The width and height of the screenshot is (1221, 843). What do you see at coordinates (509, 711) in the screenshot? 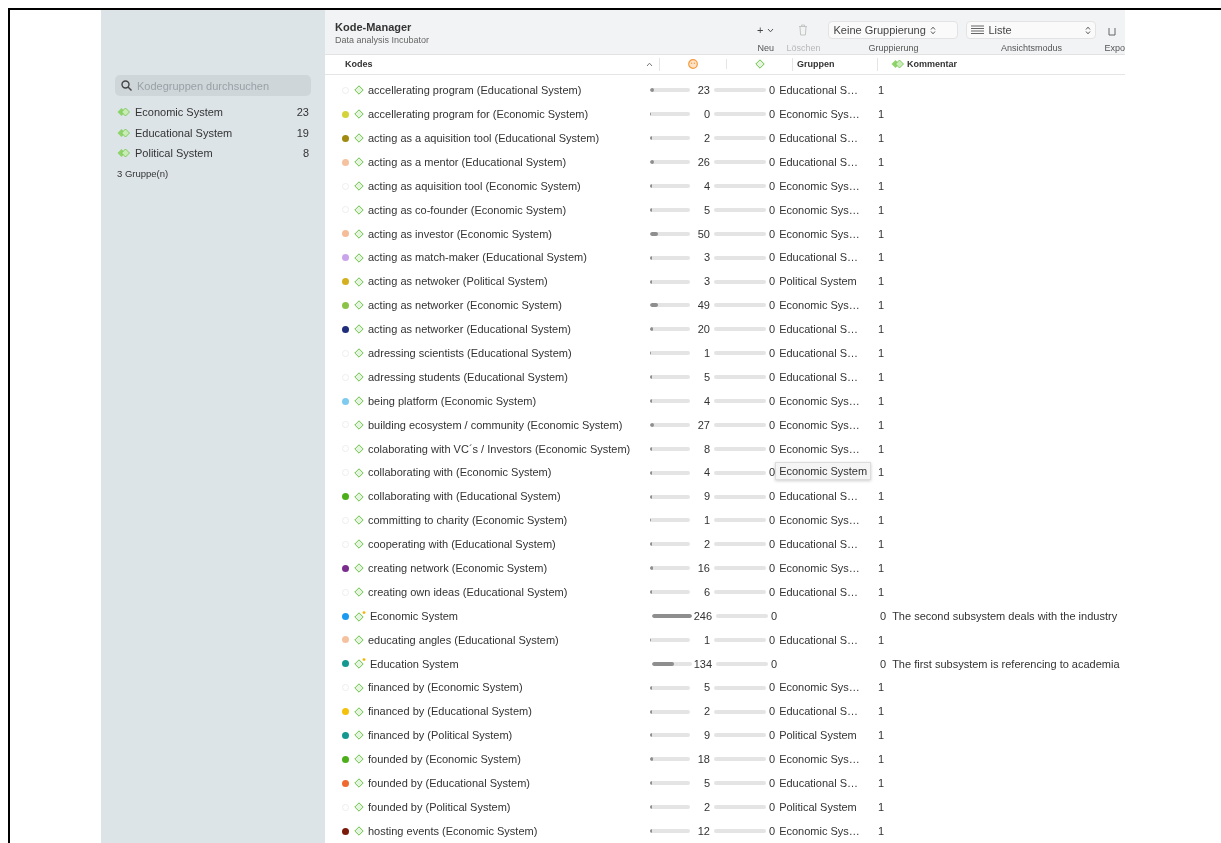
I see `code-name: financed by (Educational System)` at bounding box center [509, 711].